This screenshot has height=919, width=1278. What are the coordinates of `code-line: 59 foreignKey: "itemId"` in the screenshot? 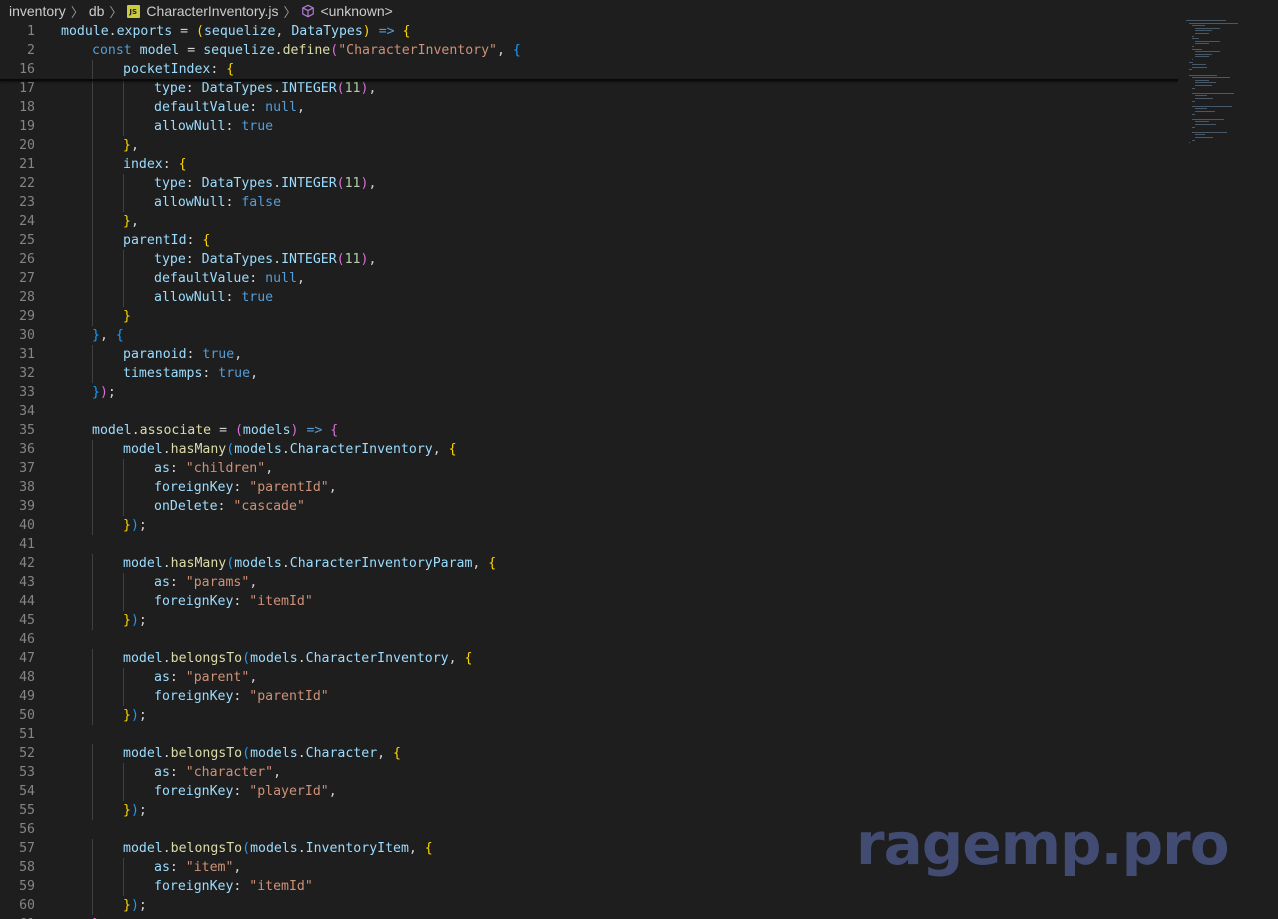 It's located at (589, 886).